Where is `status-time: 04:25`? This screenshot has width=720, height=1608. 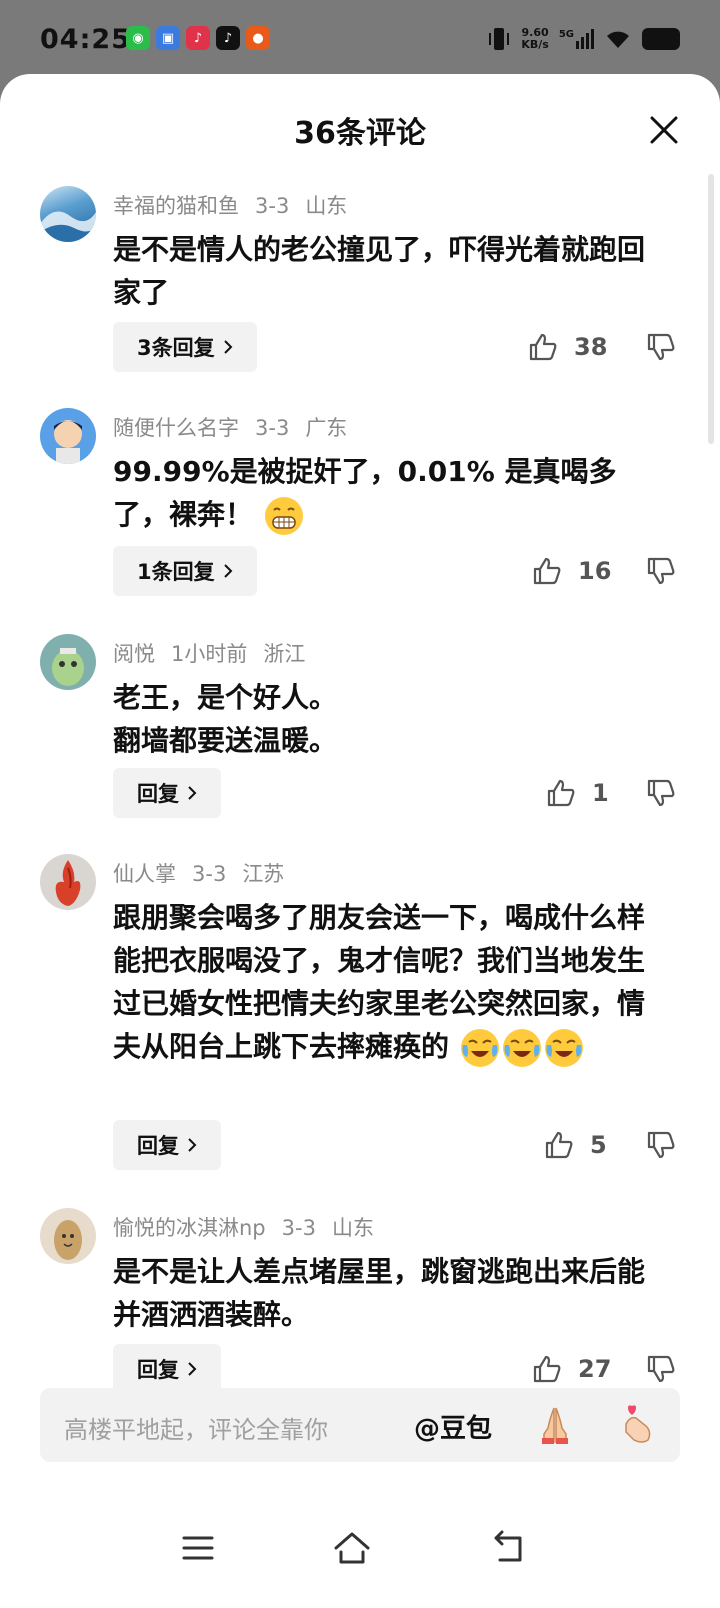 status-time: 04:25 is located at coordinates (85, 39).